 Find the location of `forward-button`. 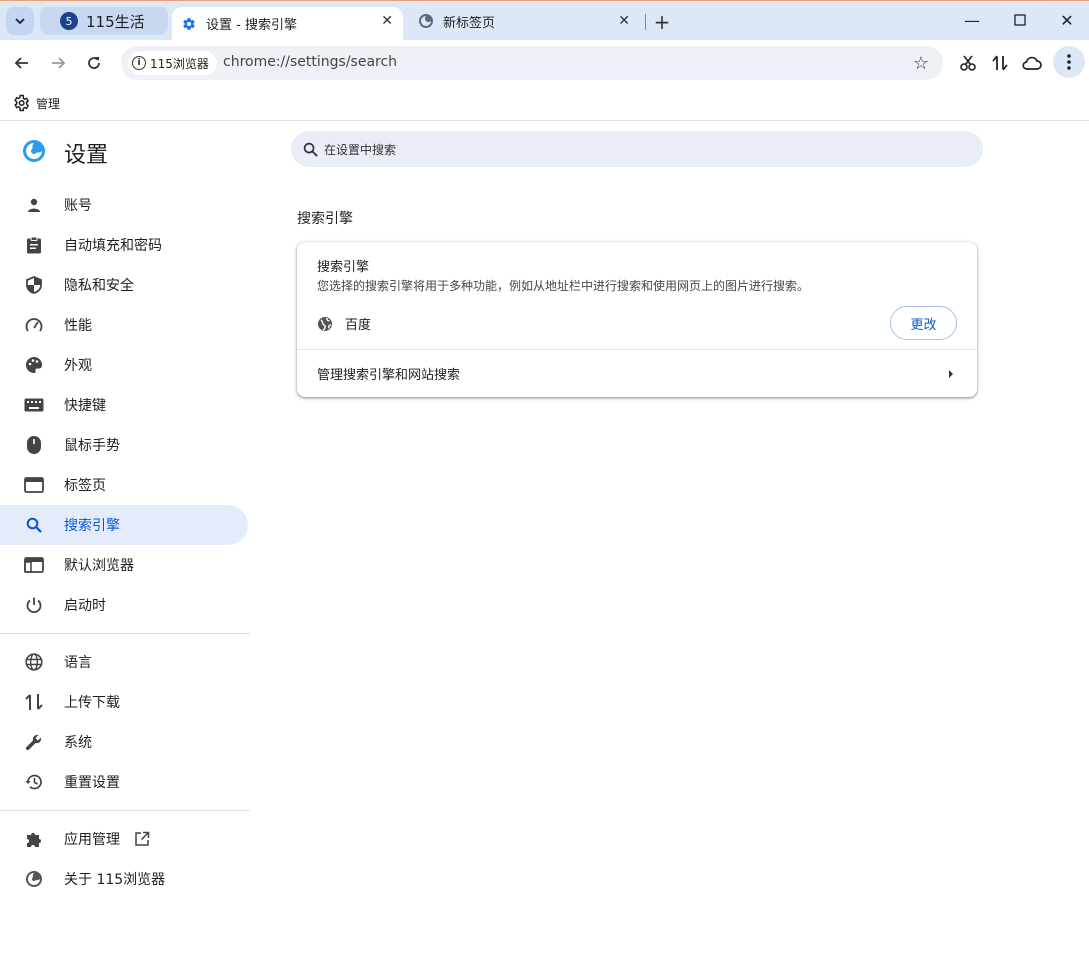

forward-button is located at coordinates (58, 63).